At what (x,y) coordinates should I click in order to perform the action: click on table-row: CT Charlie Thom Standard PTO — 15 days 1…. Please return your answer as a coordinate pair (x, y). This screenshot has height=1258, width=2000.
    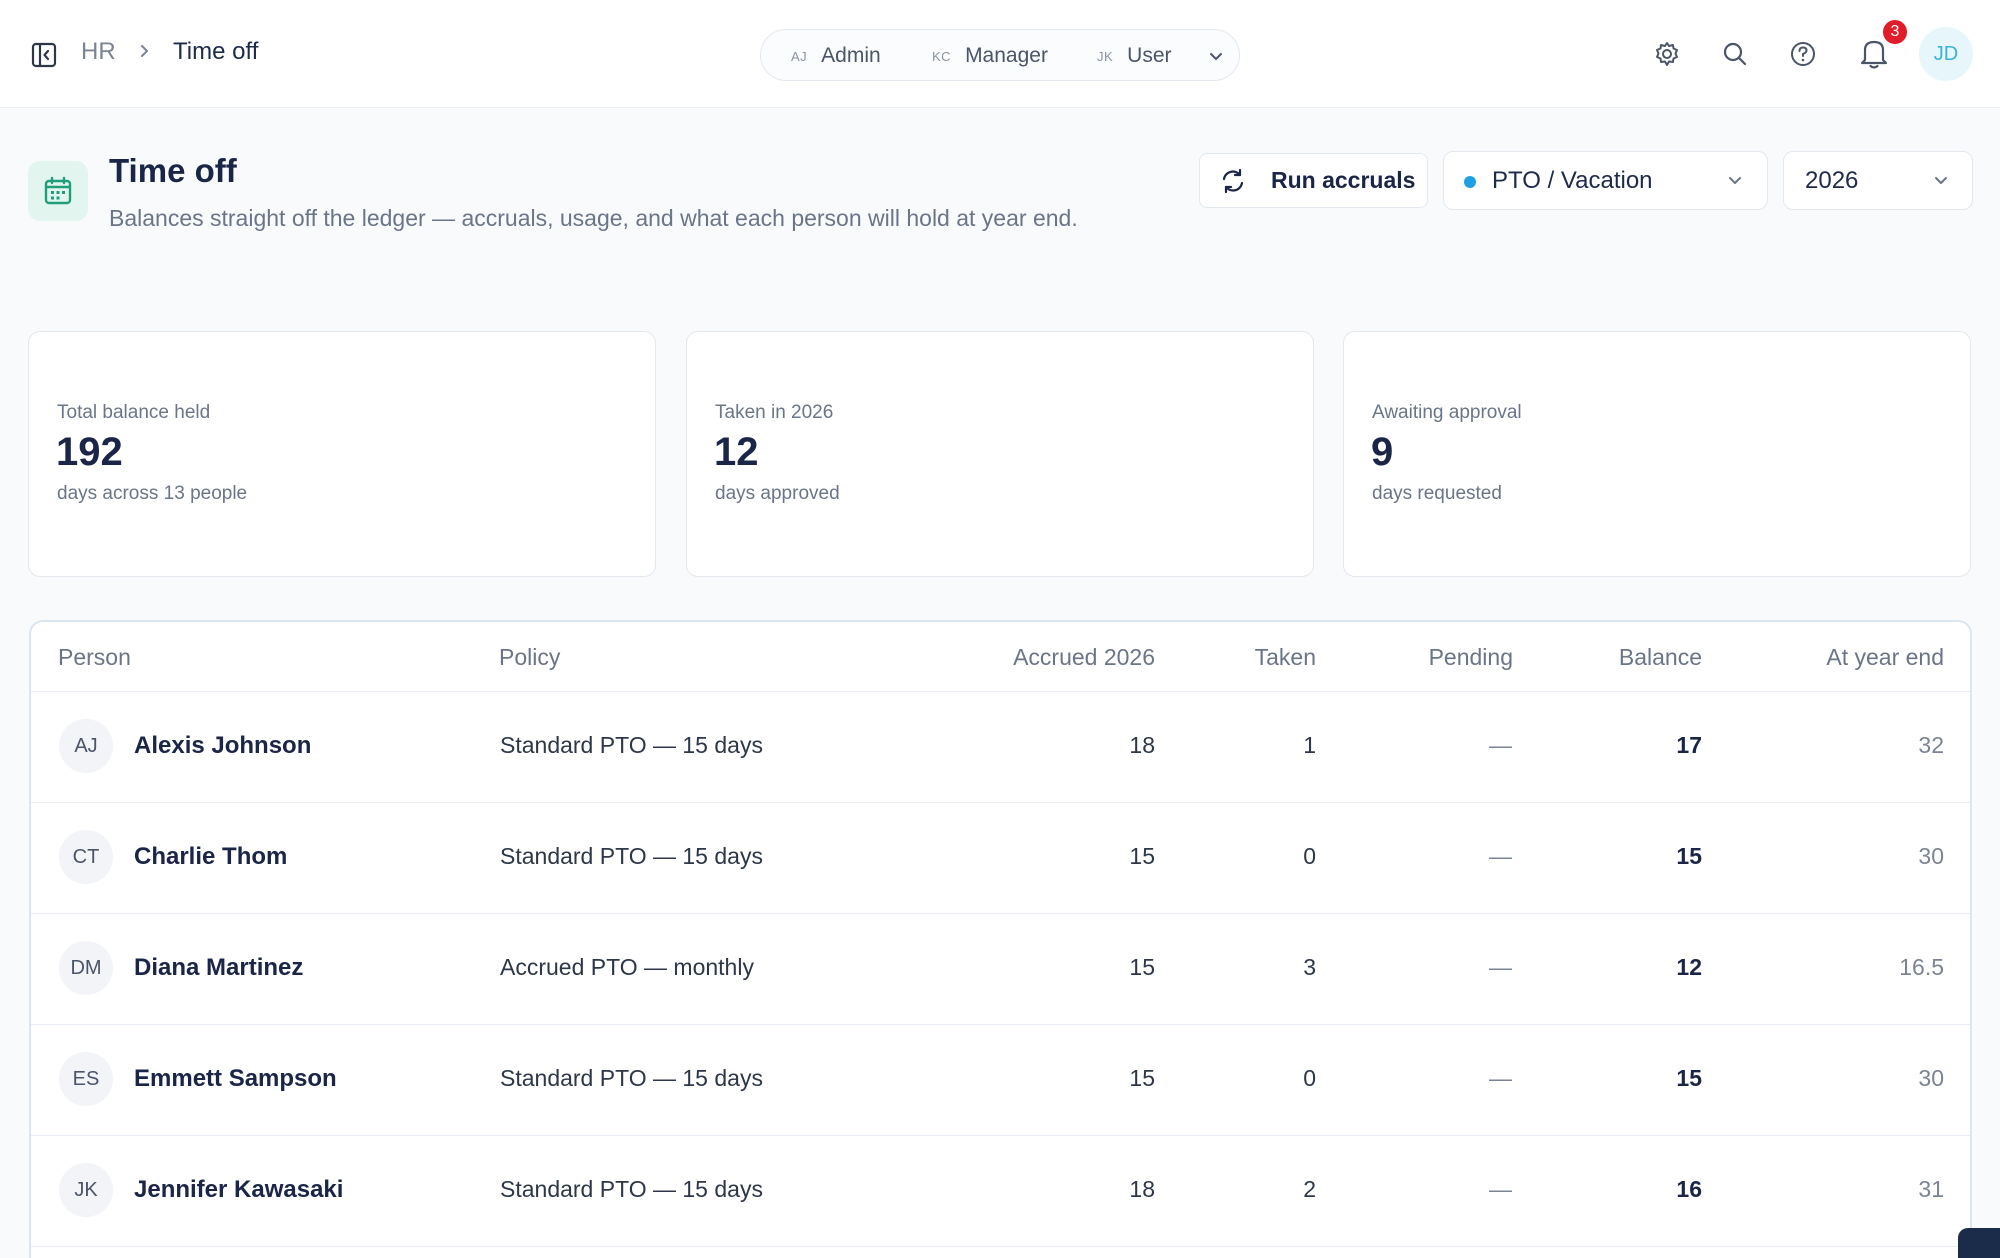
    Looking at the image, I should click on (1000, 858).